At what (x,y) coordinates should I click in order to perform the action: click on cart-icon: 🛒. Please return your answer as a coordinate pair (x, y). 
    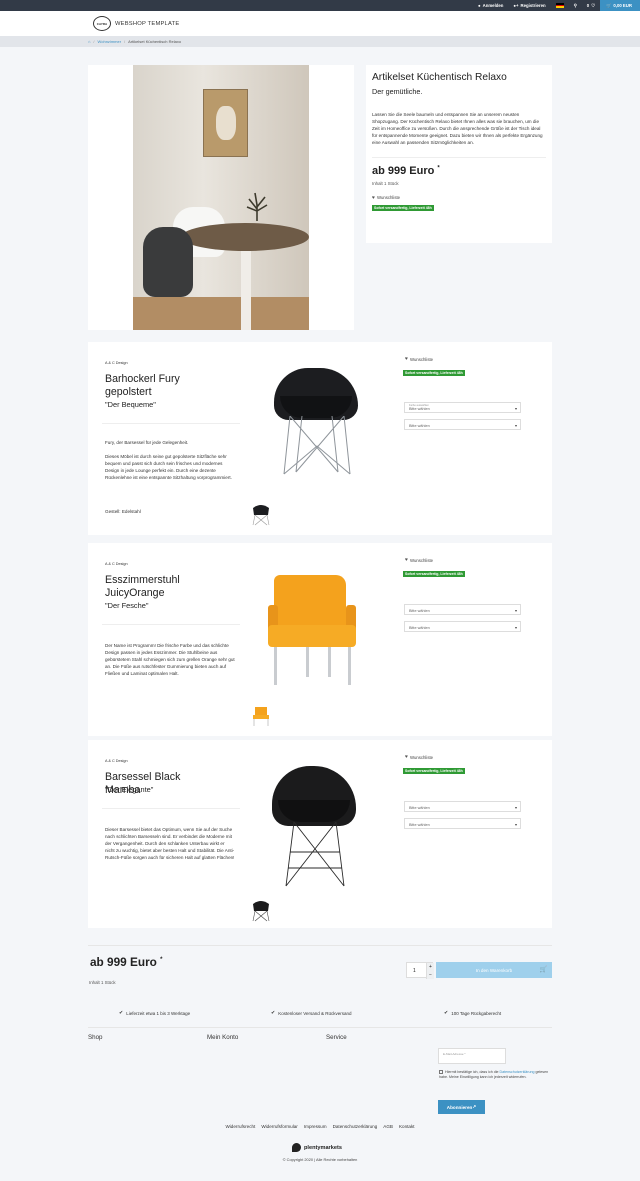
    Looking at the image, I should click on (609, 5).